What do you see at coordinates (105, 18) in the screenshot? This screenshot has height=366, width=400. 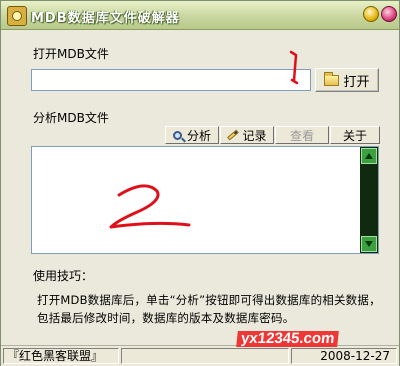 I see `window-title: MDB数据库文件破解器` at bounding box center [105, 18].